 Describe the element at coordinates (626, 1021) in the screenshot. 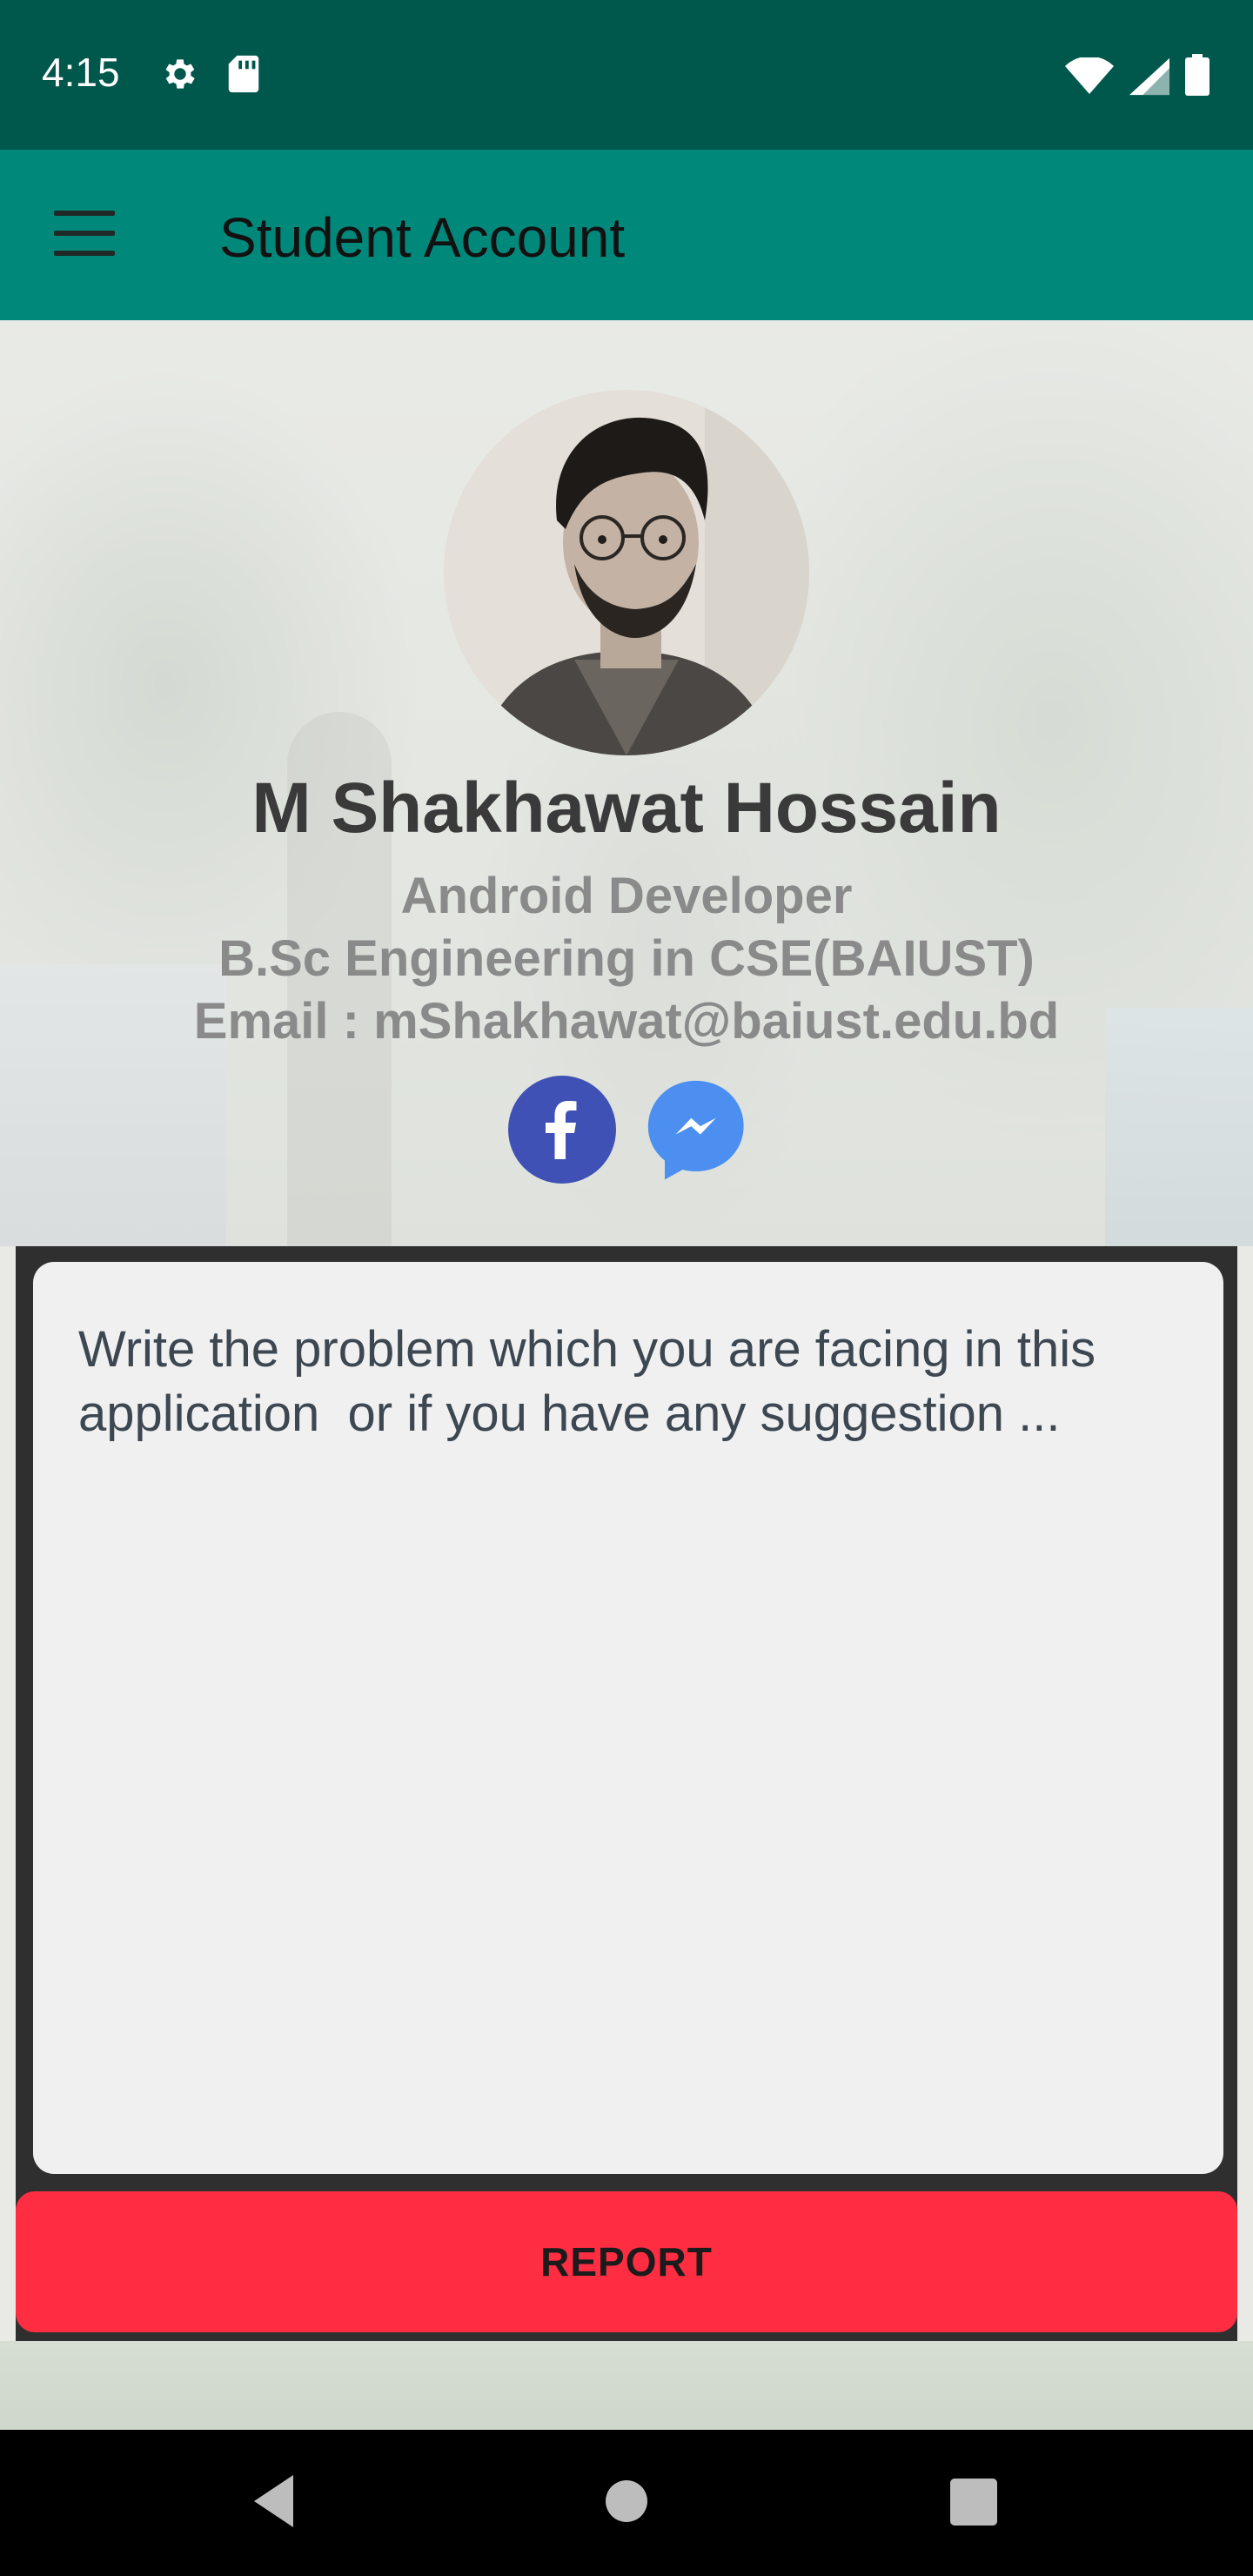

I see `profile-email: Email : mShakhawat@baiust.edu.bd` at that location.